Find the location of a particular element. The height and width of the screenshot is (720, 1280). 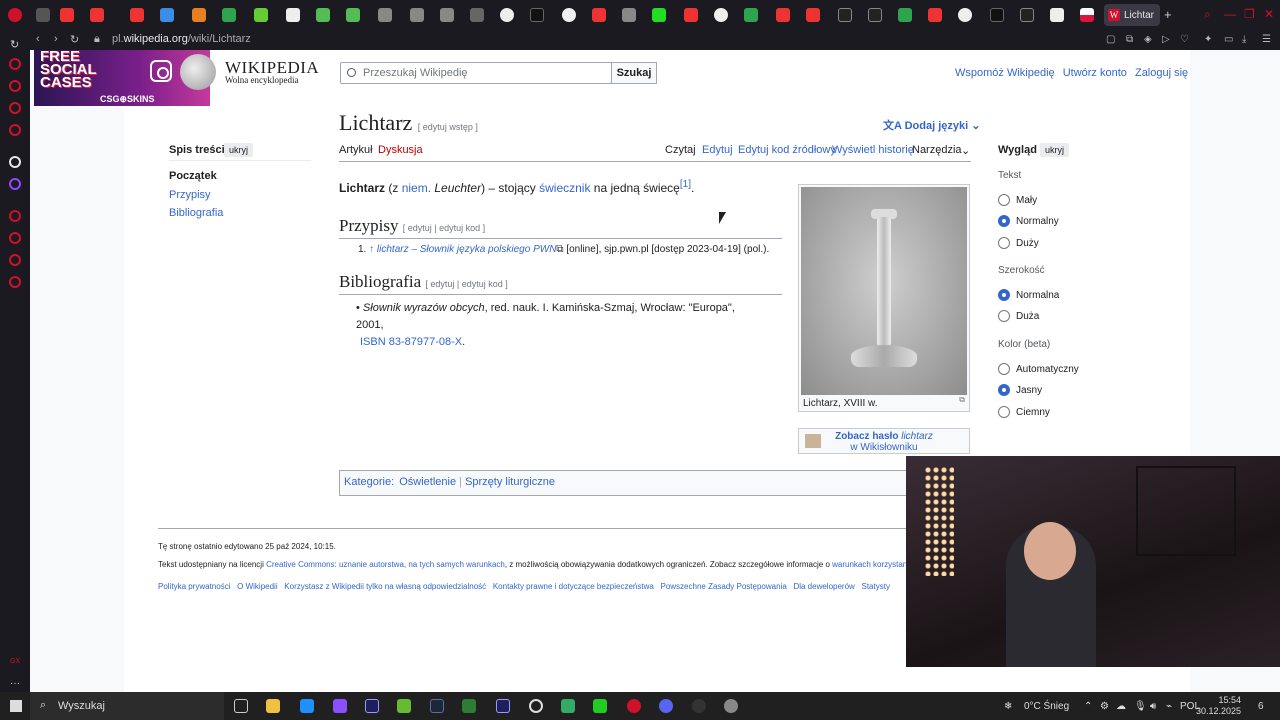

new-tab-icon: + is located at coordinates (1168, 14).